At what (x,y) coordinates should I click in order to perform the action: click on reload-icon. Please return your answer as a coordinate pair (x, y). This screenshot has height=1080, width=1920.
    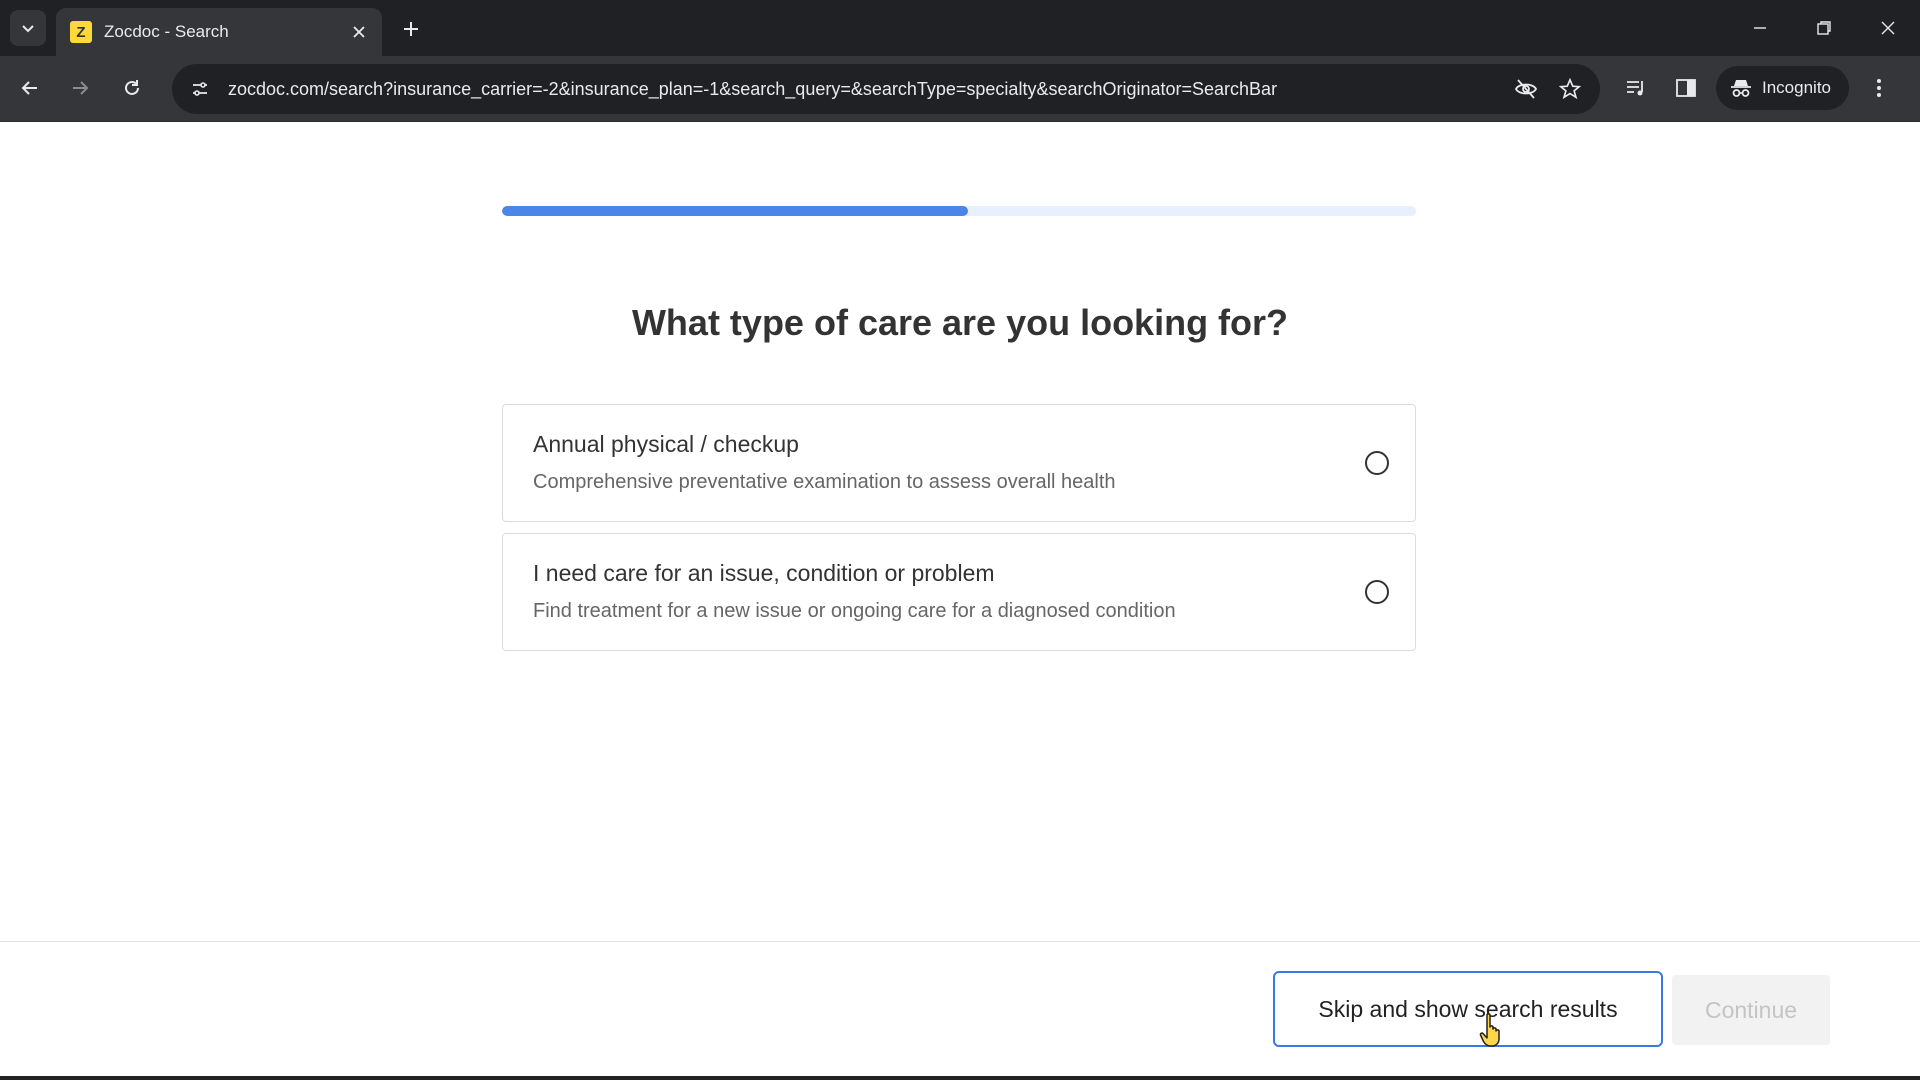
    Looking at the image, I should click on (132, 87).